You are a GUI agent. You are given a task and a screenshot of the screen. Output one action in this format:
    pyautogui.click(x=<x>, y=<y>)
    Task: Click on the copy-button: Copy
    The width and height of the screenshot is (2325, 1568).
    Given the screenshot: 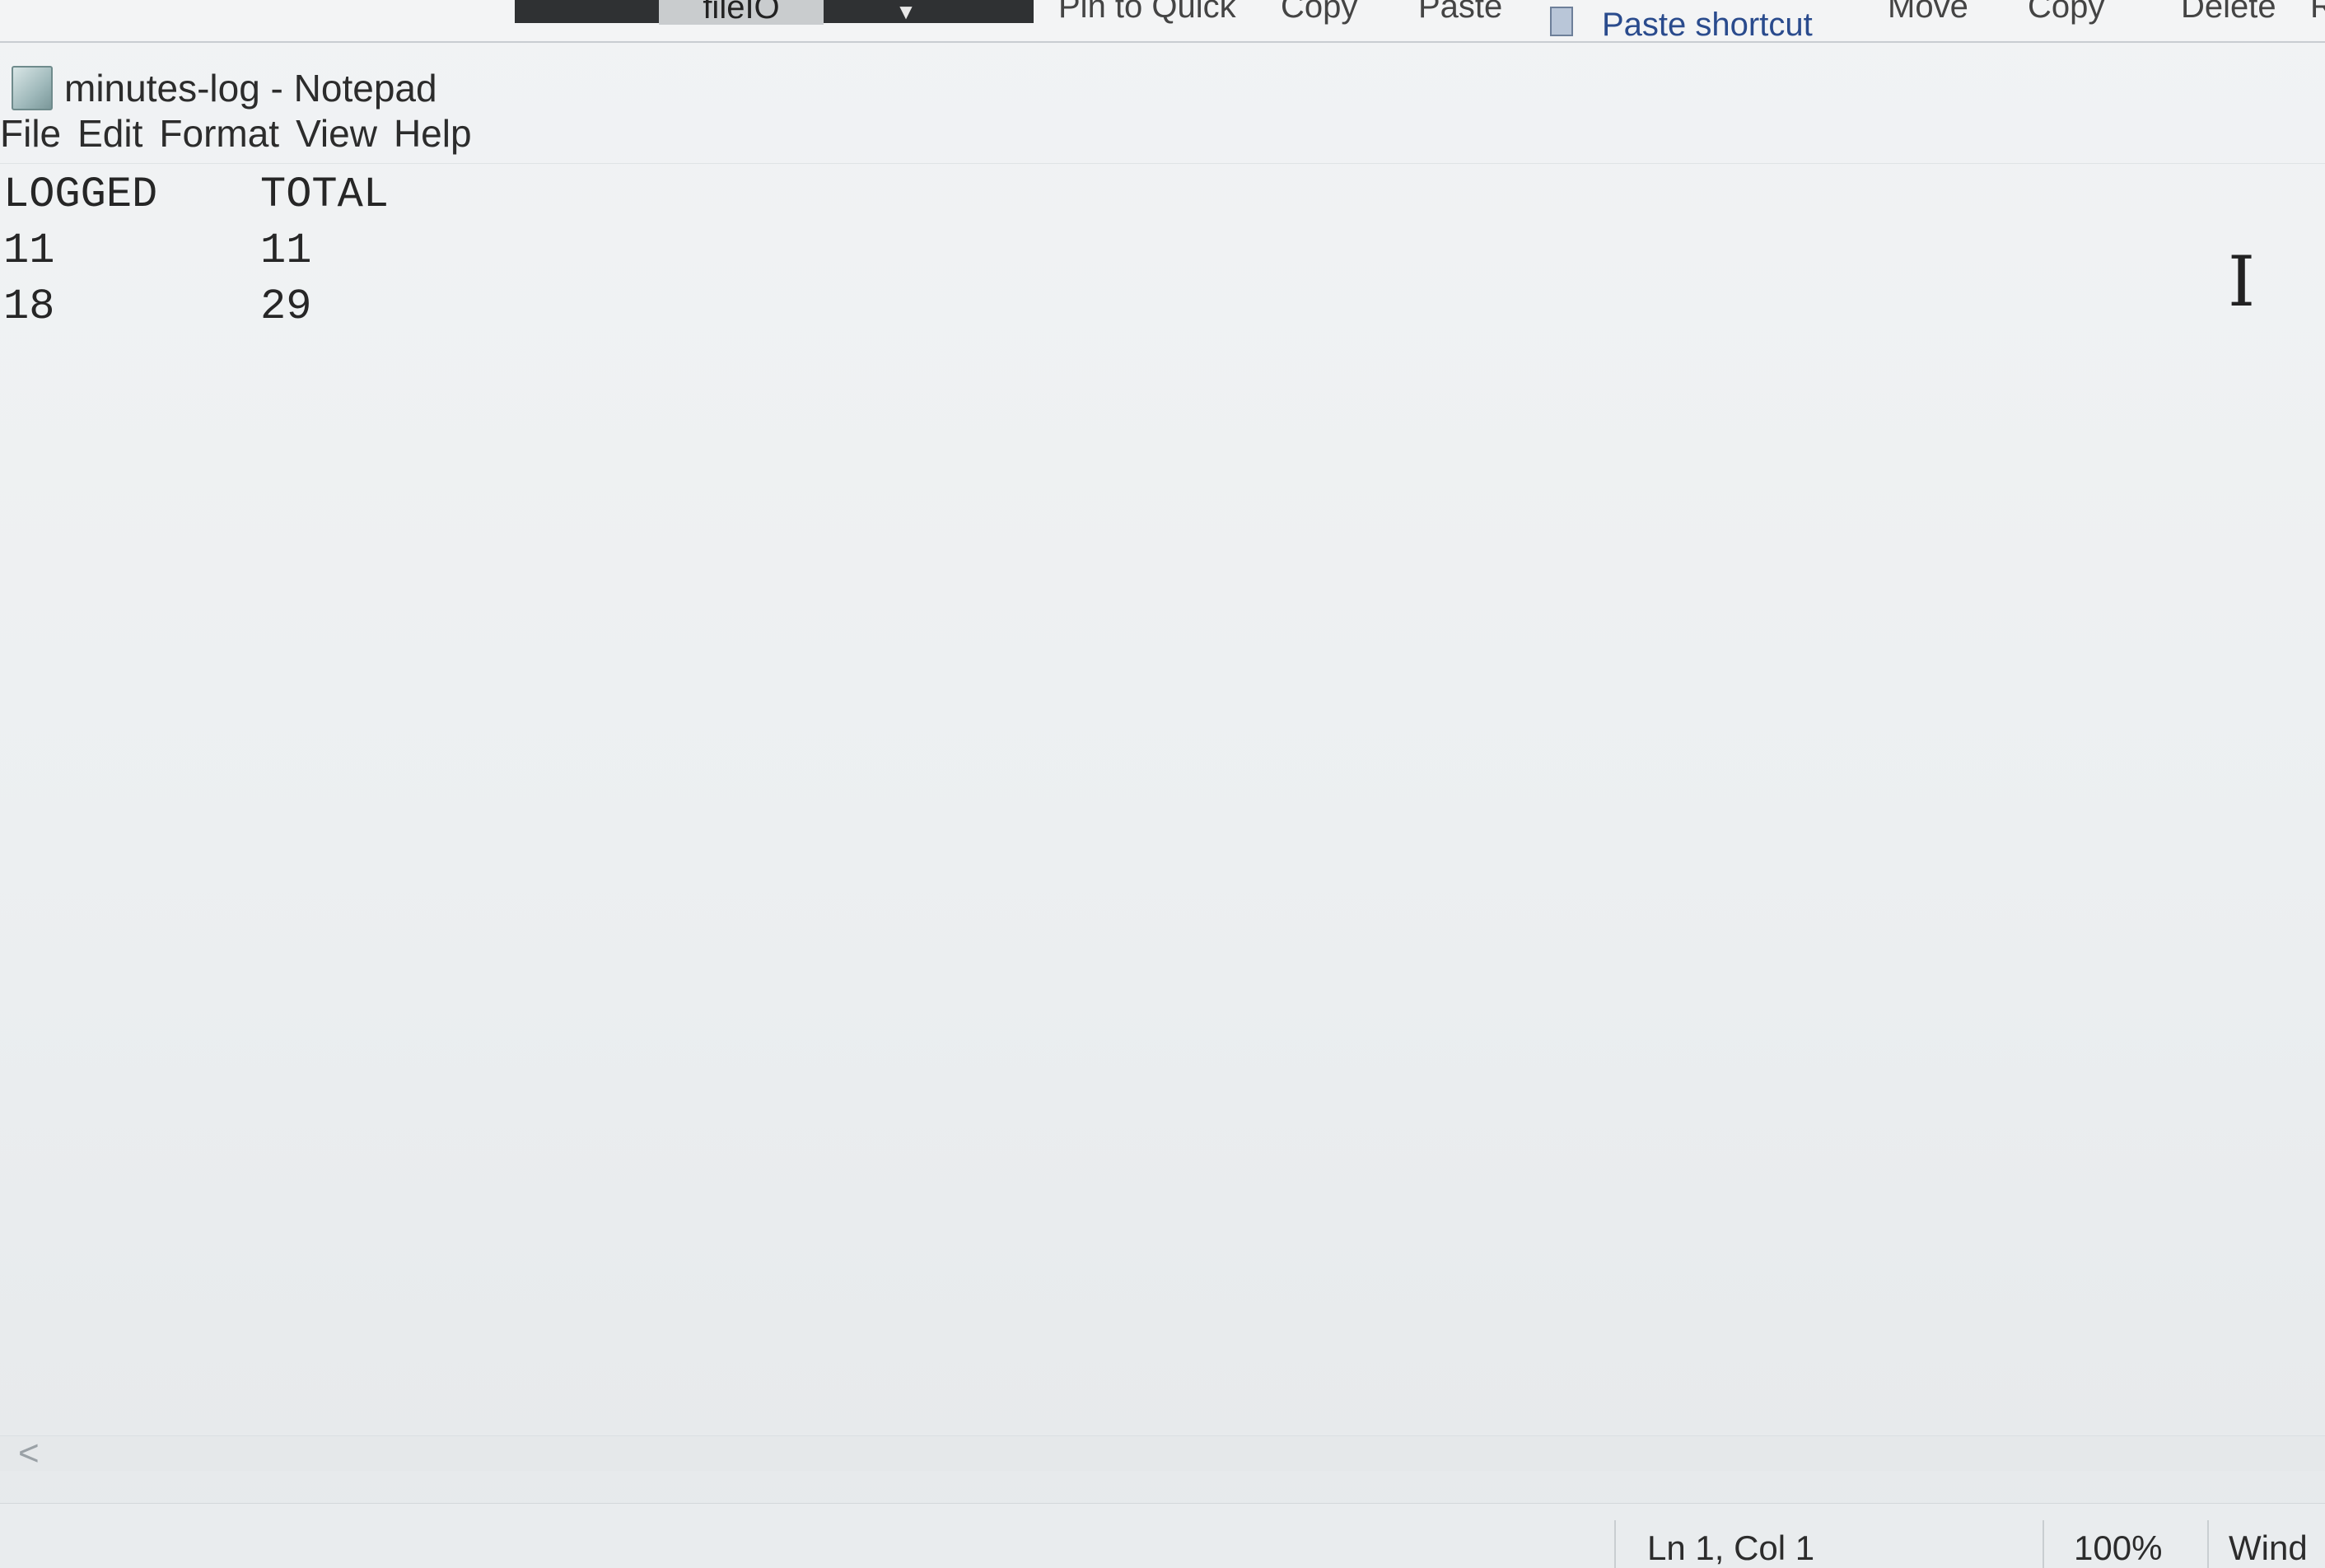 What is the action you would take?
    pyautogui.click(x=1319, y=13)
    